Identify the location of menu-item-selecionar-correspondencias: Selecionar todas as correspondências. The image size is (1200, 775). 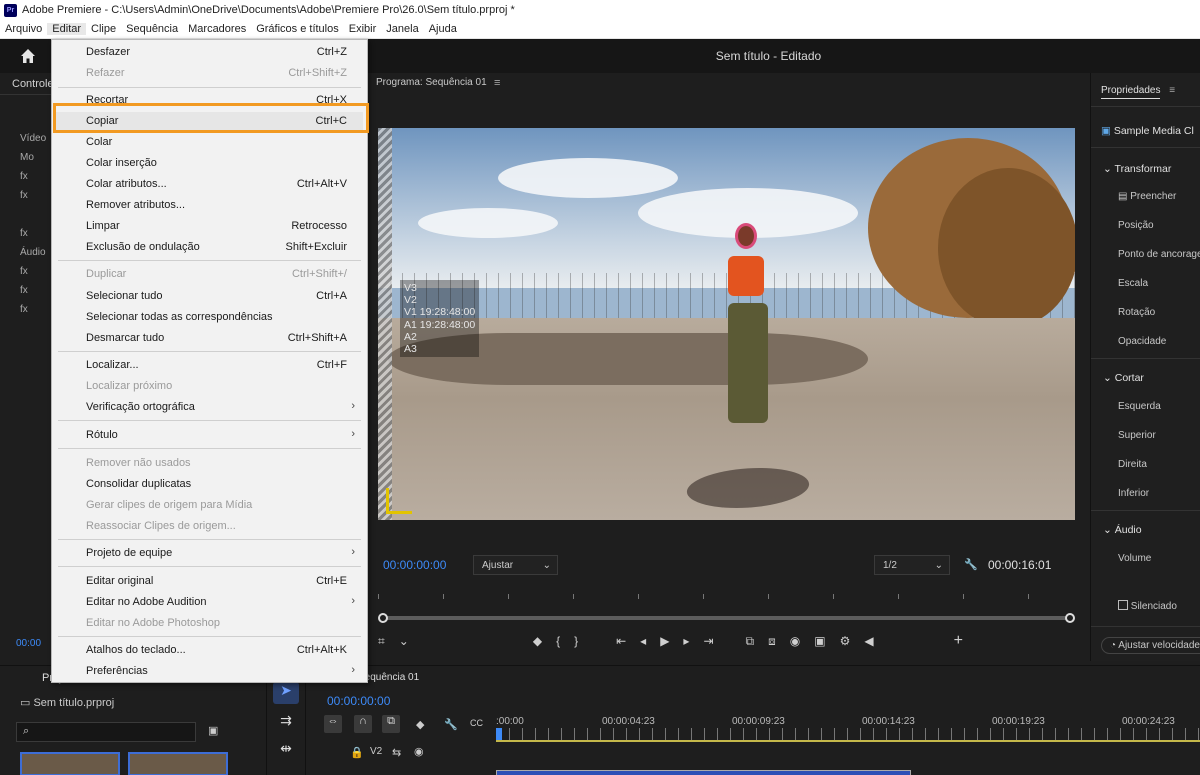
(217, 317).